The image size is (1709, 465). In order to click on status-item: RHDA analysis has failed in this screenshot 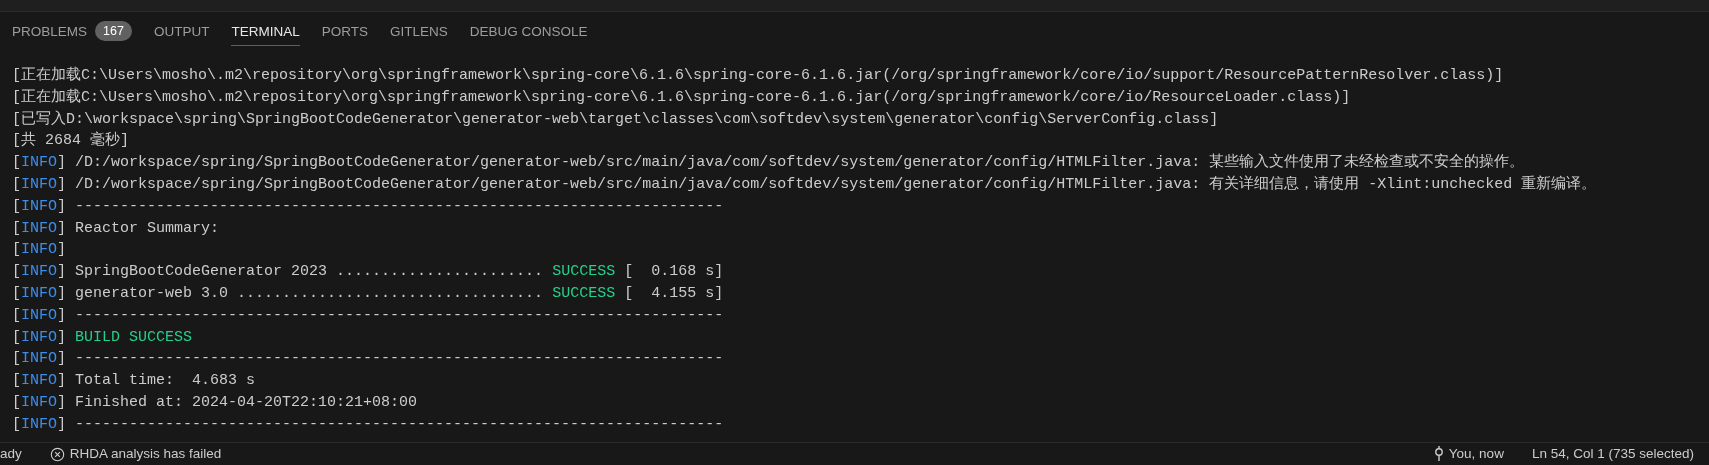, I will do `click(135, 454)`.